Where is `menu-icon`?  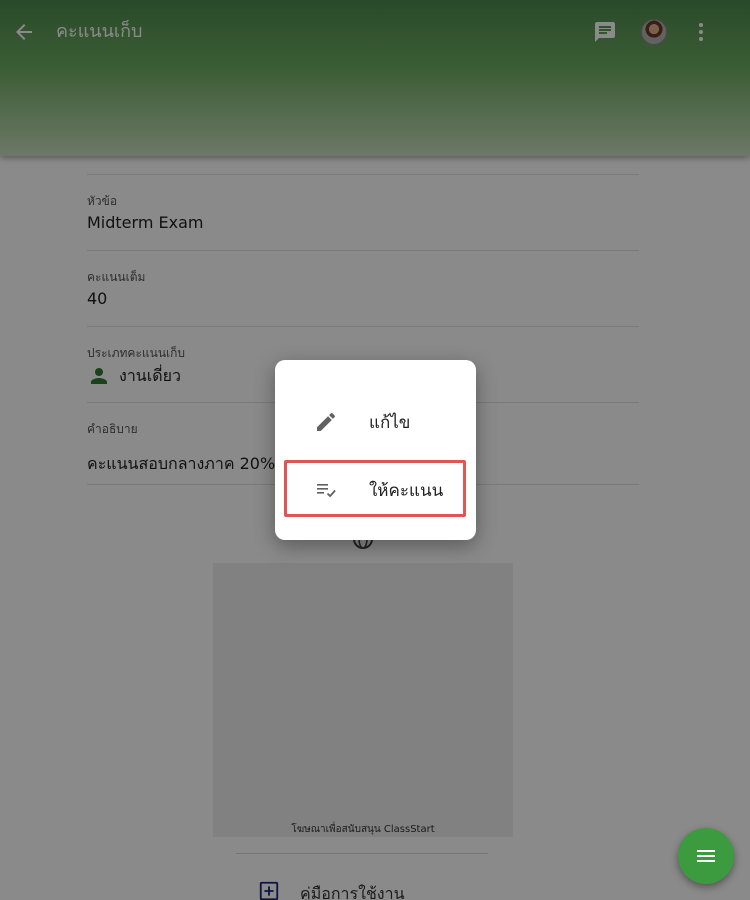
menu-icon is located at coordinates (706, 856).